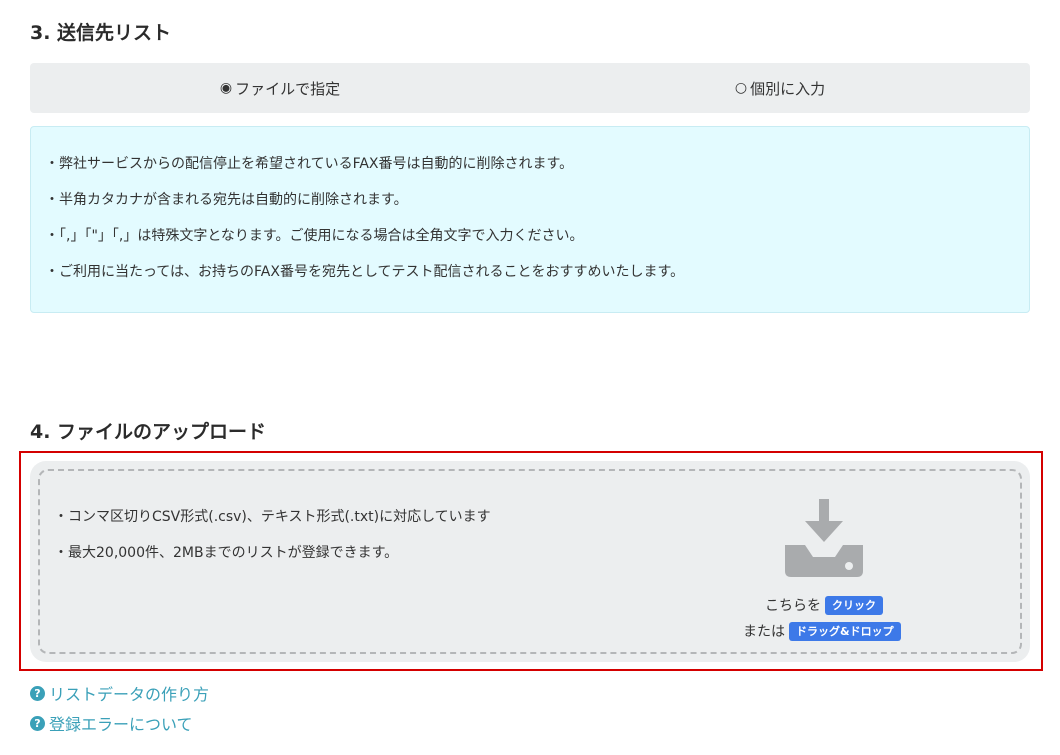 The width and height of the screenshot is (1060, 755). Describe the element at coordinates (129, 694) in the screenshot. I see `help-link-label: リストデータの作り方` at that location.